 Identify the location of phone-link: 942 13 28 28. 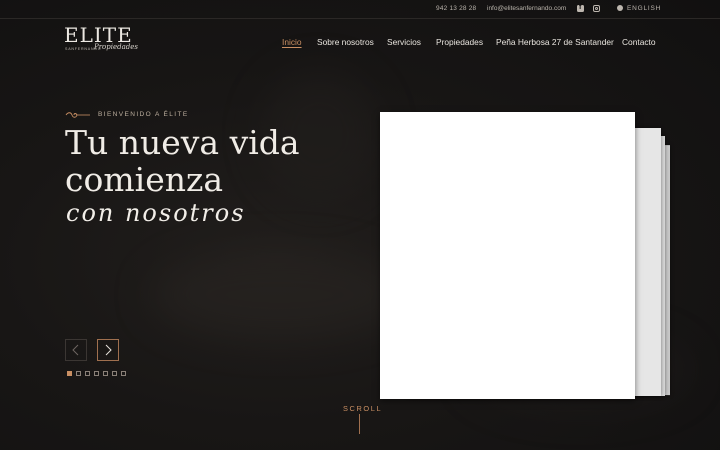
(456, 8).